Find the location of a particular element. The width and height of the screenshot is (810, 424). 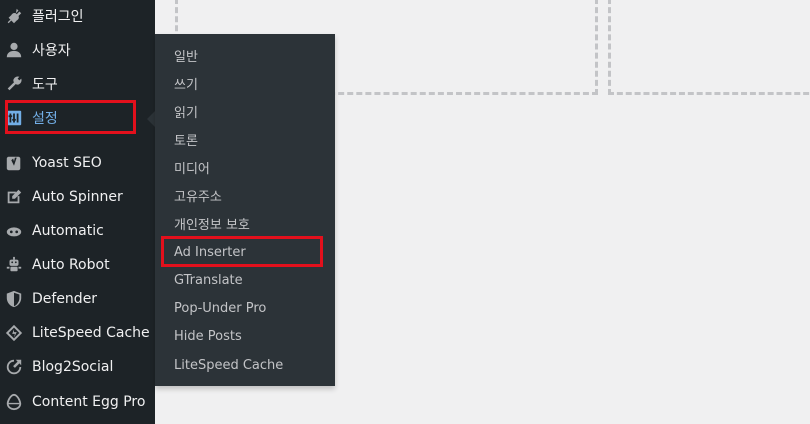

sidebar-item-blog2social: Blog2Social is located at coordinates (77, 367).